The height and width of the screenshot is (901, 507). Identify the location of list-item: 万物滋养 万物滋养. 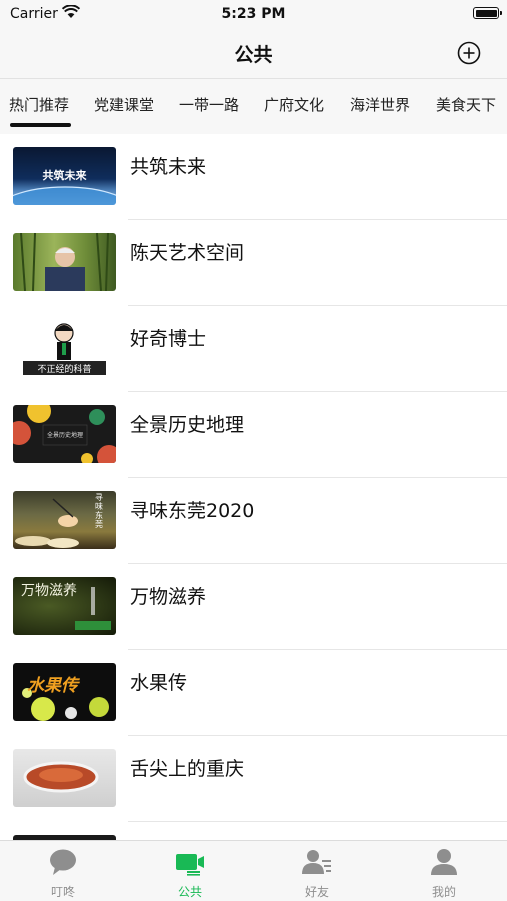
(253, 607).